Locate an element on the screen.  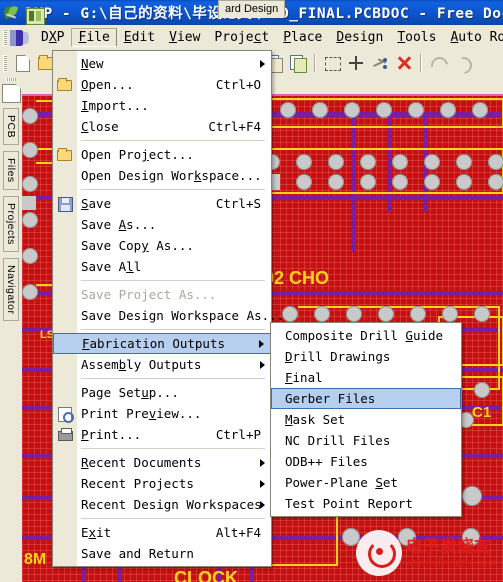
fab-menu-item-composite-drill-guide: Composite Drill Guide is located at coordinates (366, 335).